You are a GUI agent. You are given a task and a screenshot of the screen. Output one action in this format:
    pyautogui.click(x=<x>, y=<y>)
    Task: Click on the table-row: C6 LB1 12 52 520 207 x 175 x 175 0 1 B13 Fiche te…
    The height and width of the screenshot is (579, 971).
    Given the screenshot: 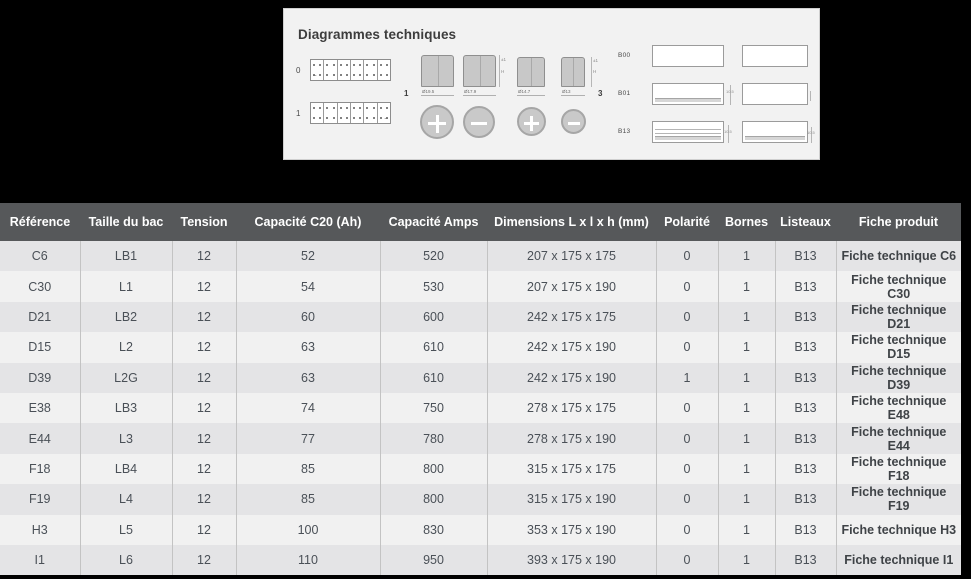 What is the action you would take?
    pyautogui.click(x=480, y=256)
    